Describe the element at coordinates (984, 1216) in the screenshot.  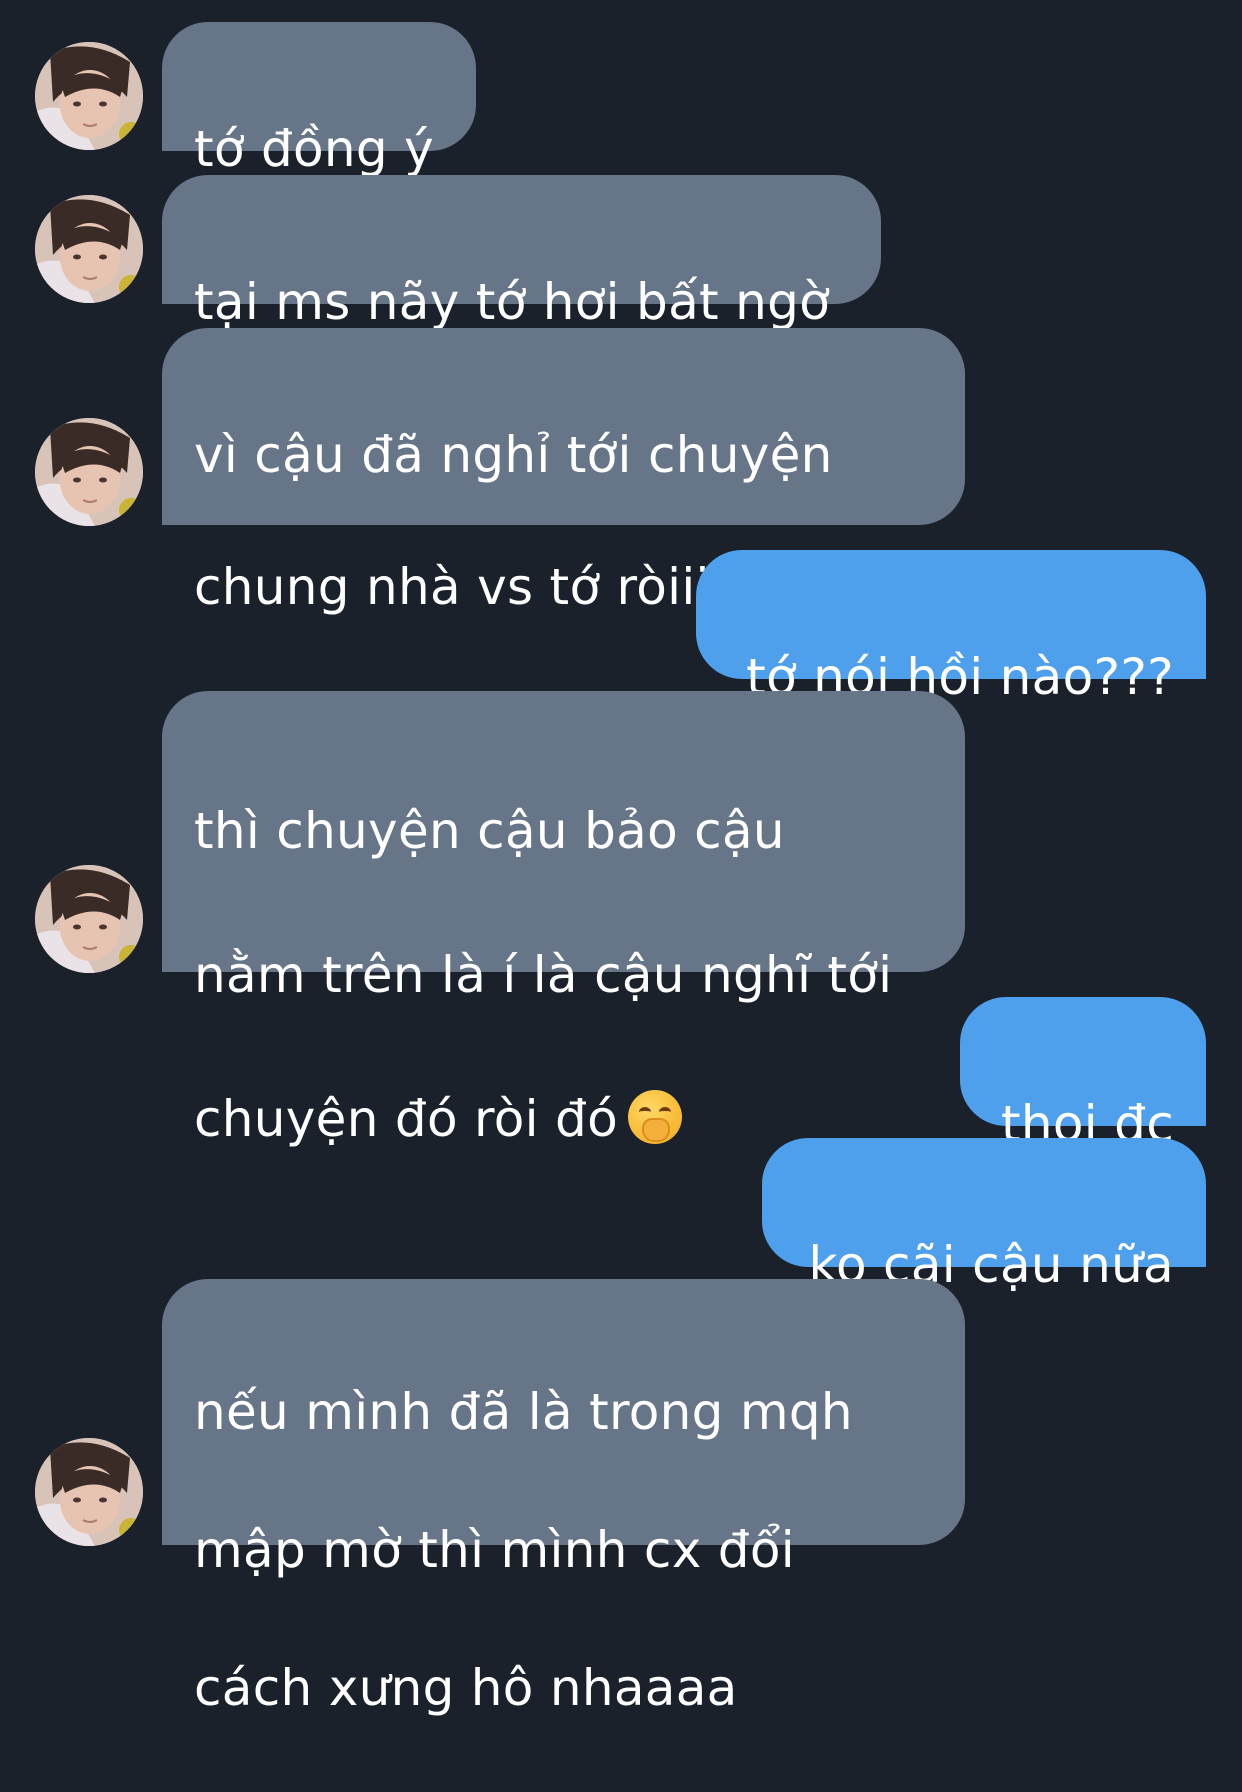
I see `message-bubble-outgoing: ko cãi cậu nữa` at that location.